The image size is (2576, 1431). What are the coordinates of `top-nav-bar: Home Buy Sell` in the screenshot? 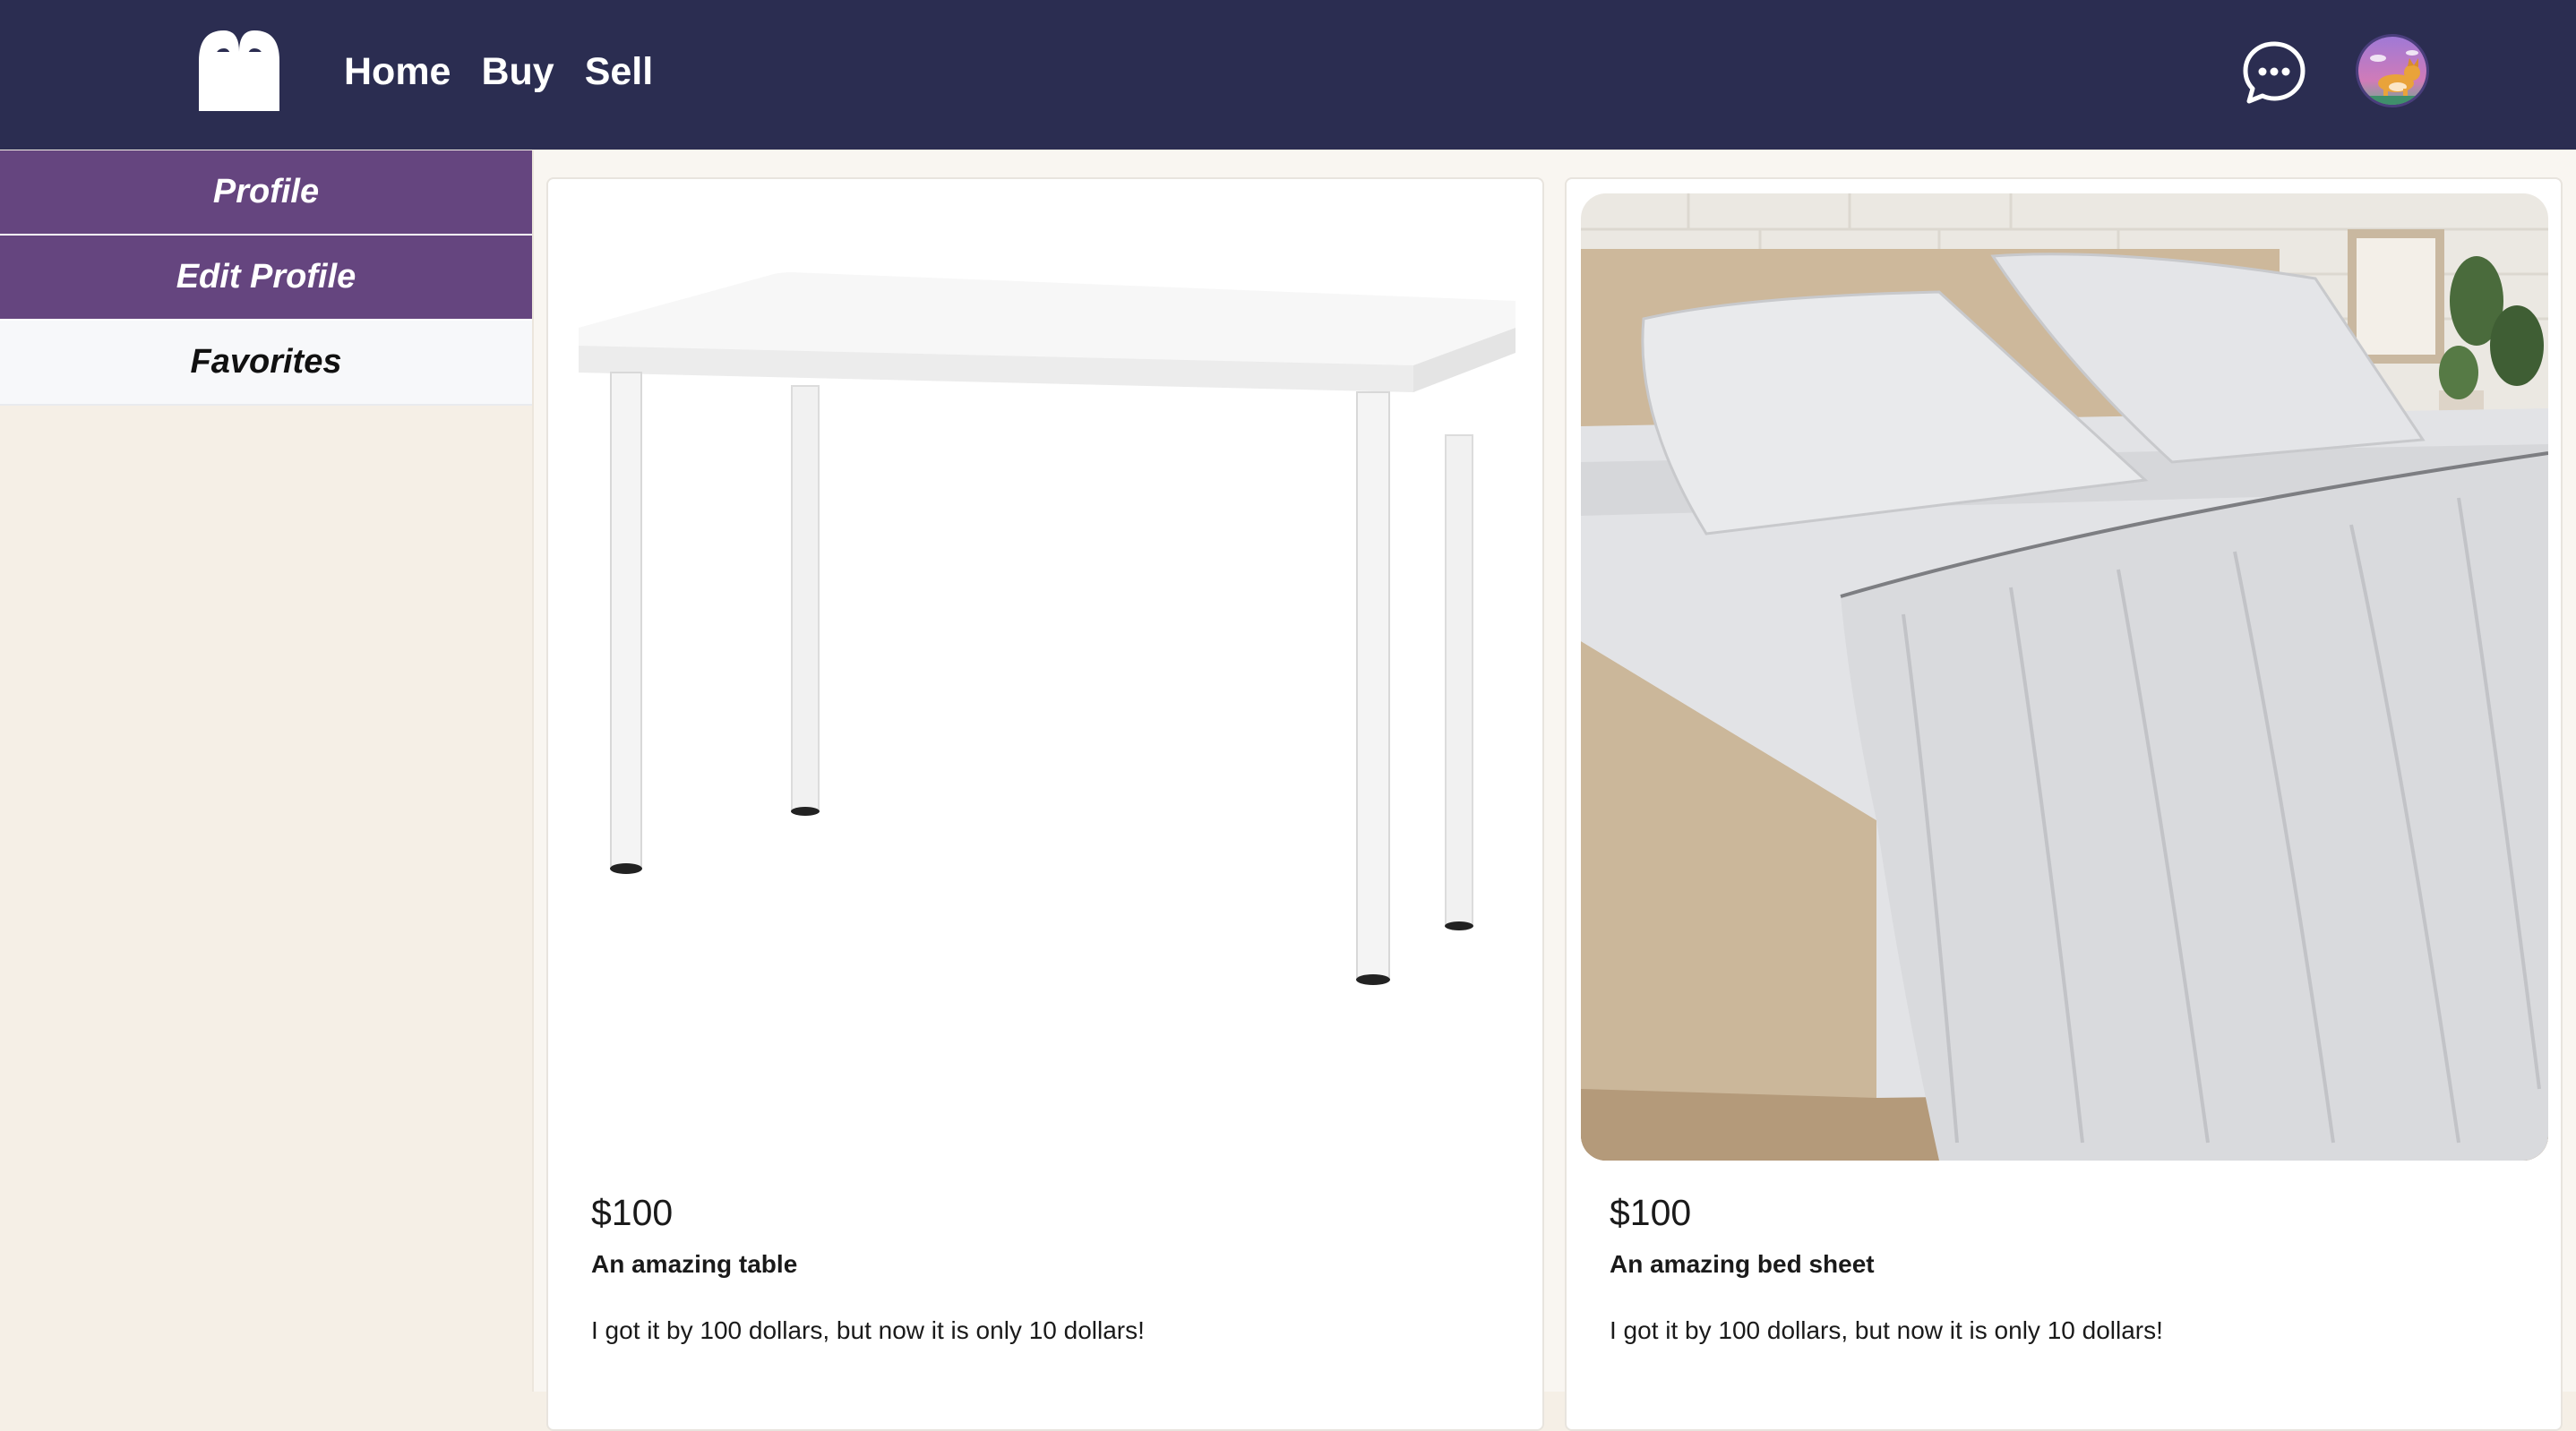 It's located at (1288, 75).